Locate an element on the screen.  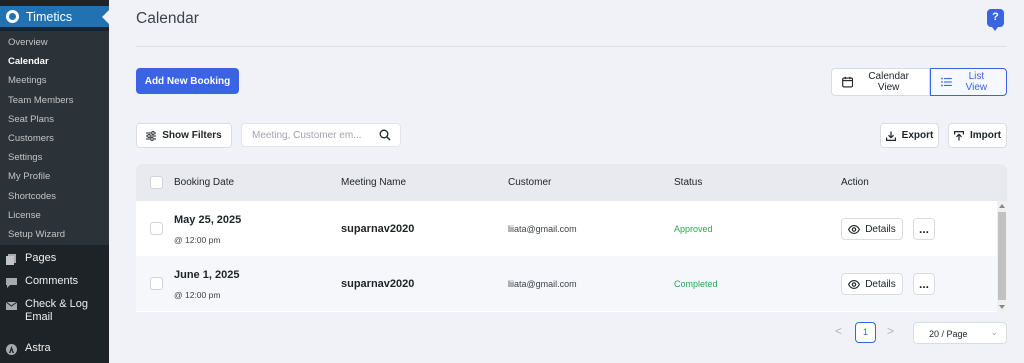
help-button: ? is located at coordinates (995, 20).